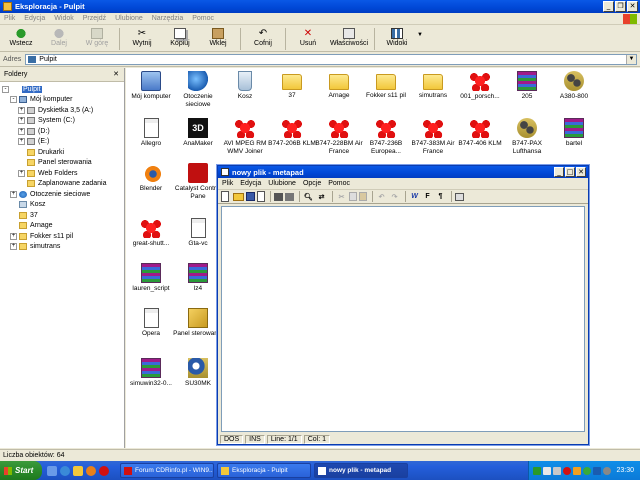  I want to click on settings-gear-icon, so click(607, 470).